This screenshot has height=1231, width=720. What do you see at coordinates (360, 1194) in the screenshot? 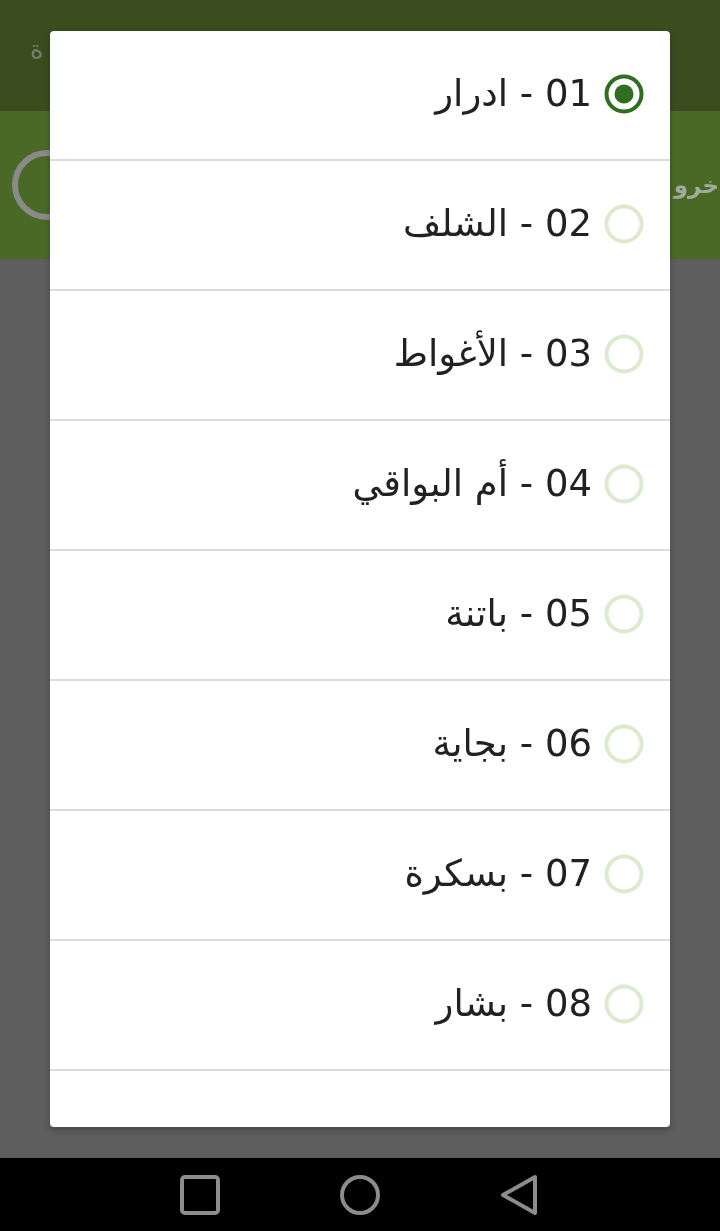
I see `home-icon` at bounding box center [360, 1194].